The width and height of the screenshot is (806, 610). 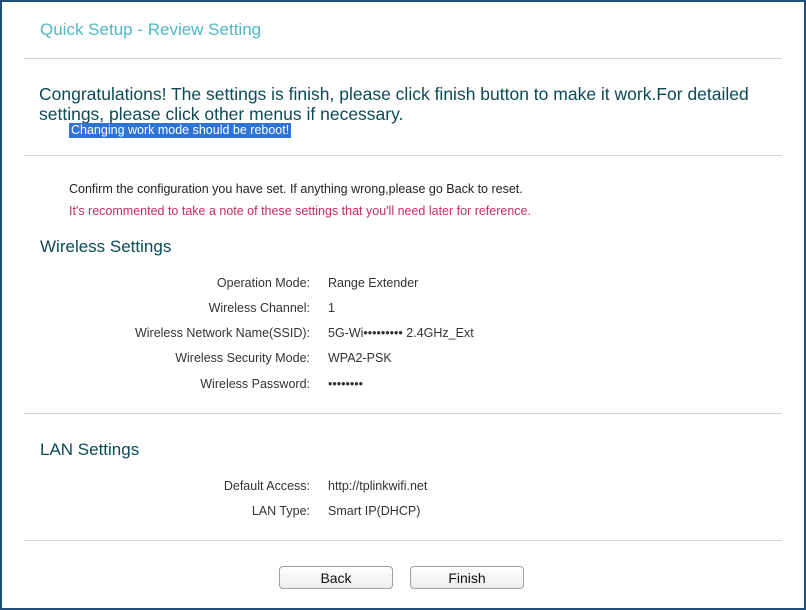 What do you see at coordinates (374, 511) in the screenshot?
I see `setting-value: Smart IP(DHCP)` at bounding box center [374, 511].